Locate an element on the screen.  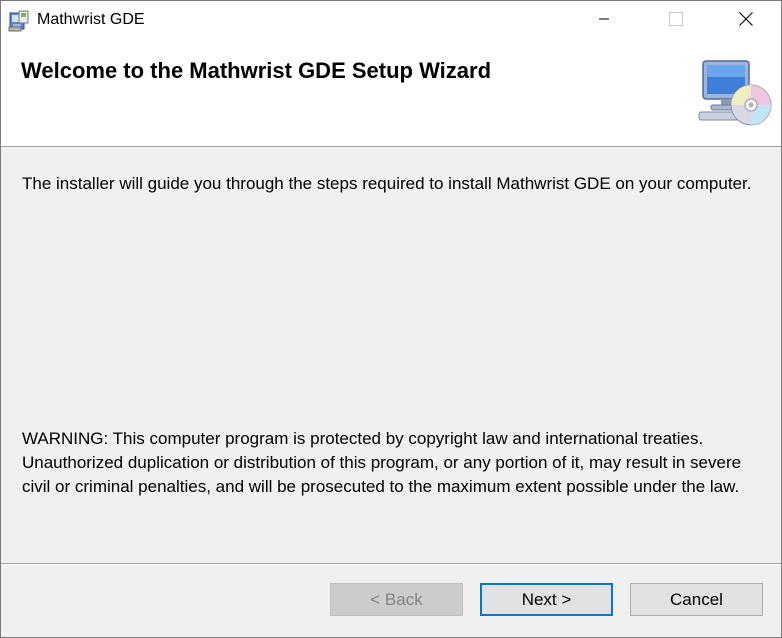
window-title: Mathwrist GDE is located at coordinates (91, 19).